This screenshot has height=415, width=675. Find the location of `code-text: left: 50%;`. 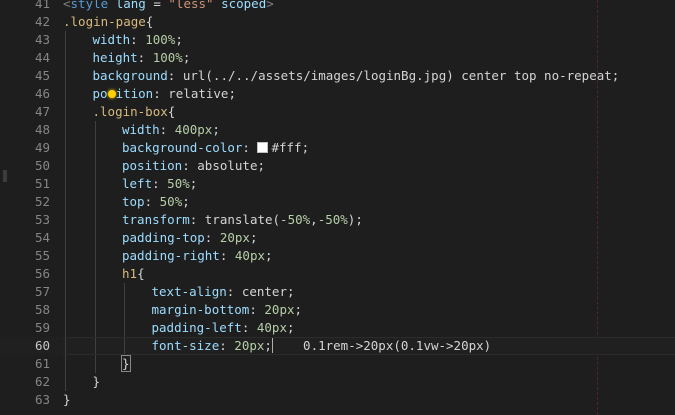

code-text: left: 50%; is located at coordinates (159, 184).